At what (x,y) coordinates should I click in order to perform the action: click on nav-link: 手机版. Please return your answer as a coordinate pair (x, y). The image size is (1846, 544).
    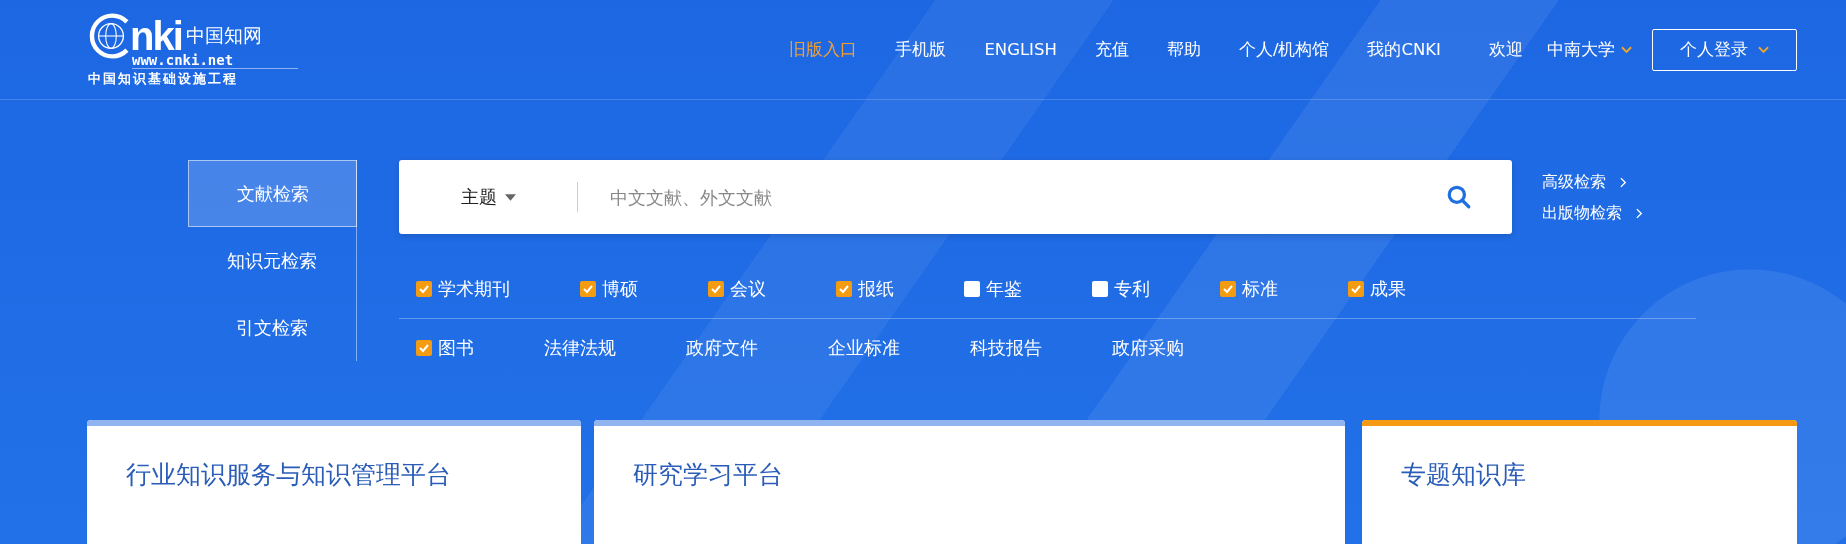
    Looking at the image, I should click on (921, 49).